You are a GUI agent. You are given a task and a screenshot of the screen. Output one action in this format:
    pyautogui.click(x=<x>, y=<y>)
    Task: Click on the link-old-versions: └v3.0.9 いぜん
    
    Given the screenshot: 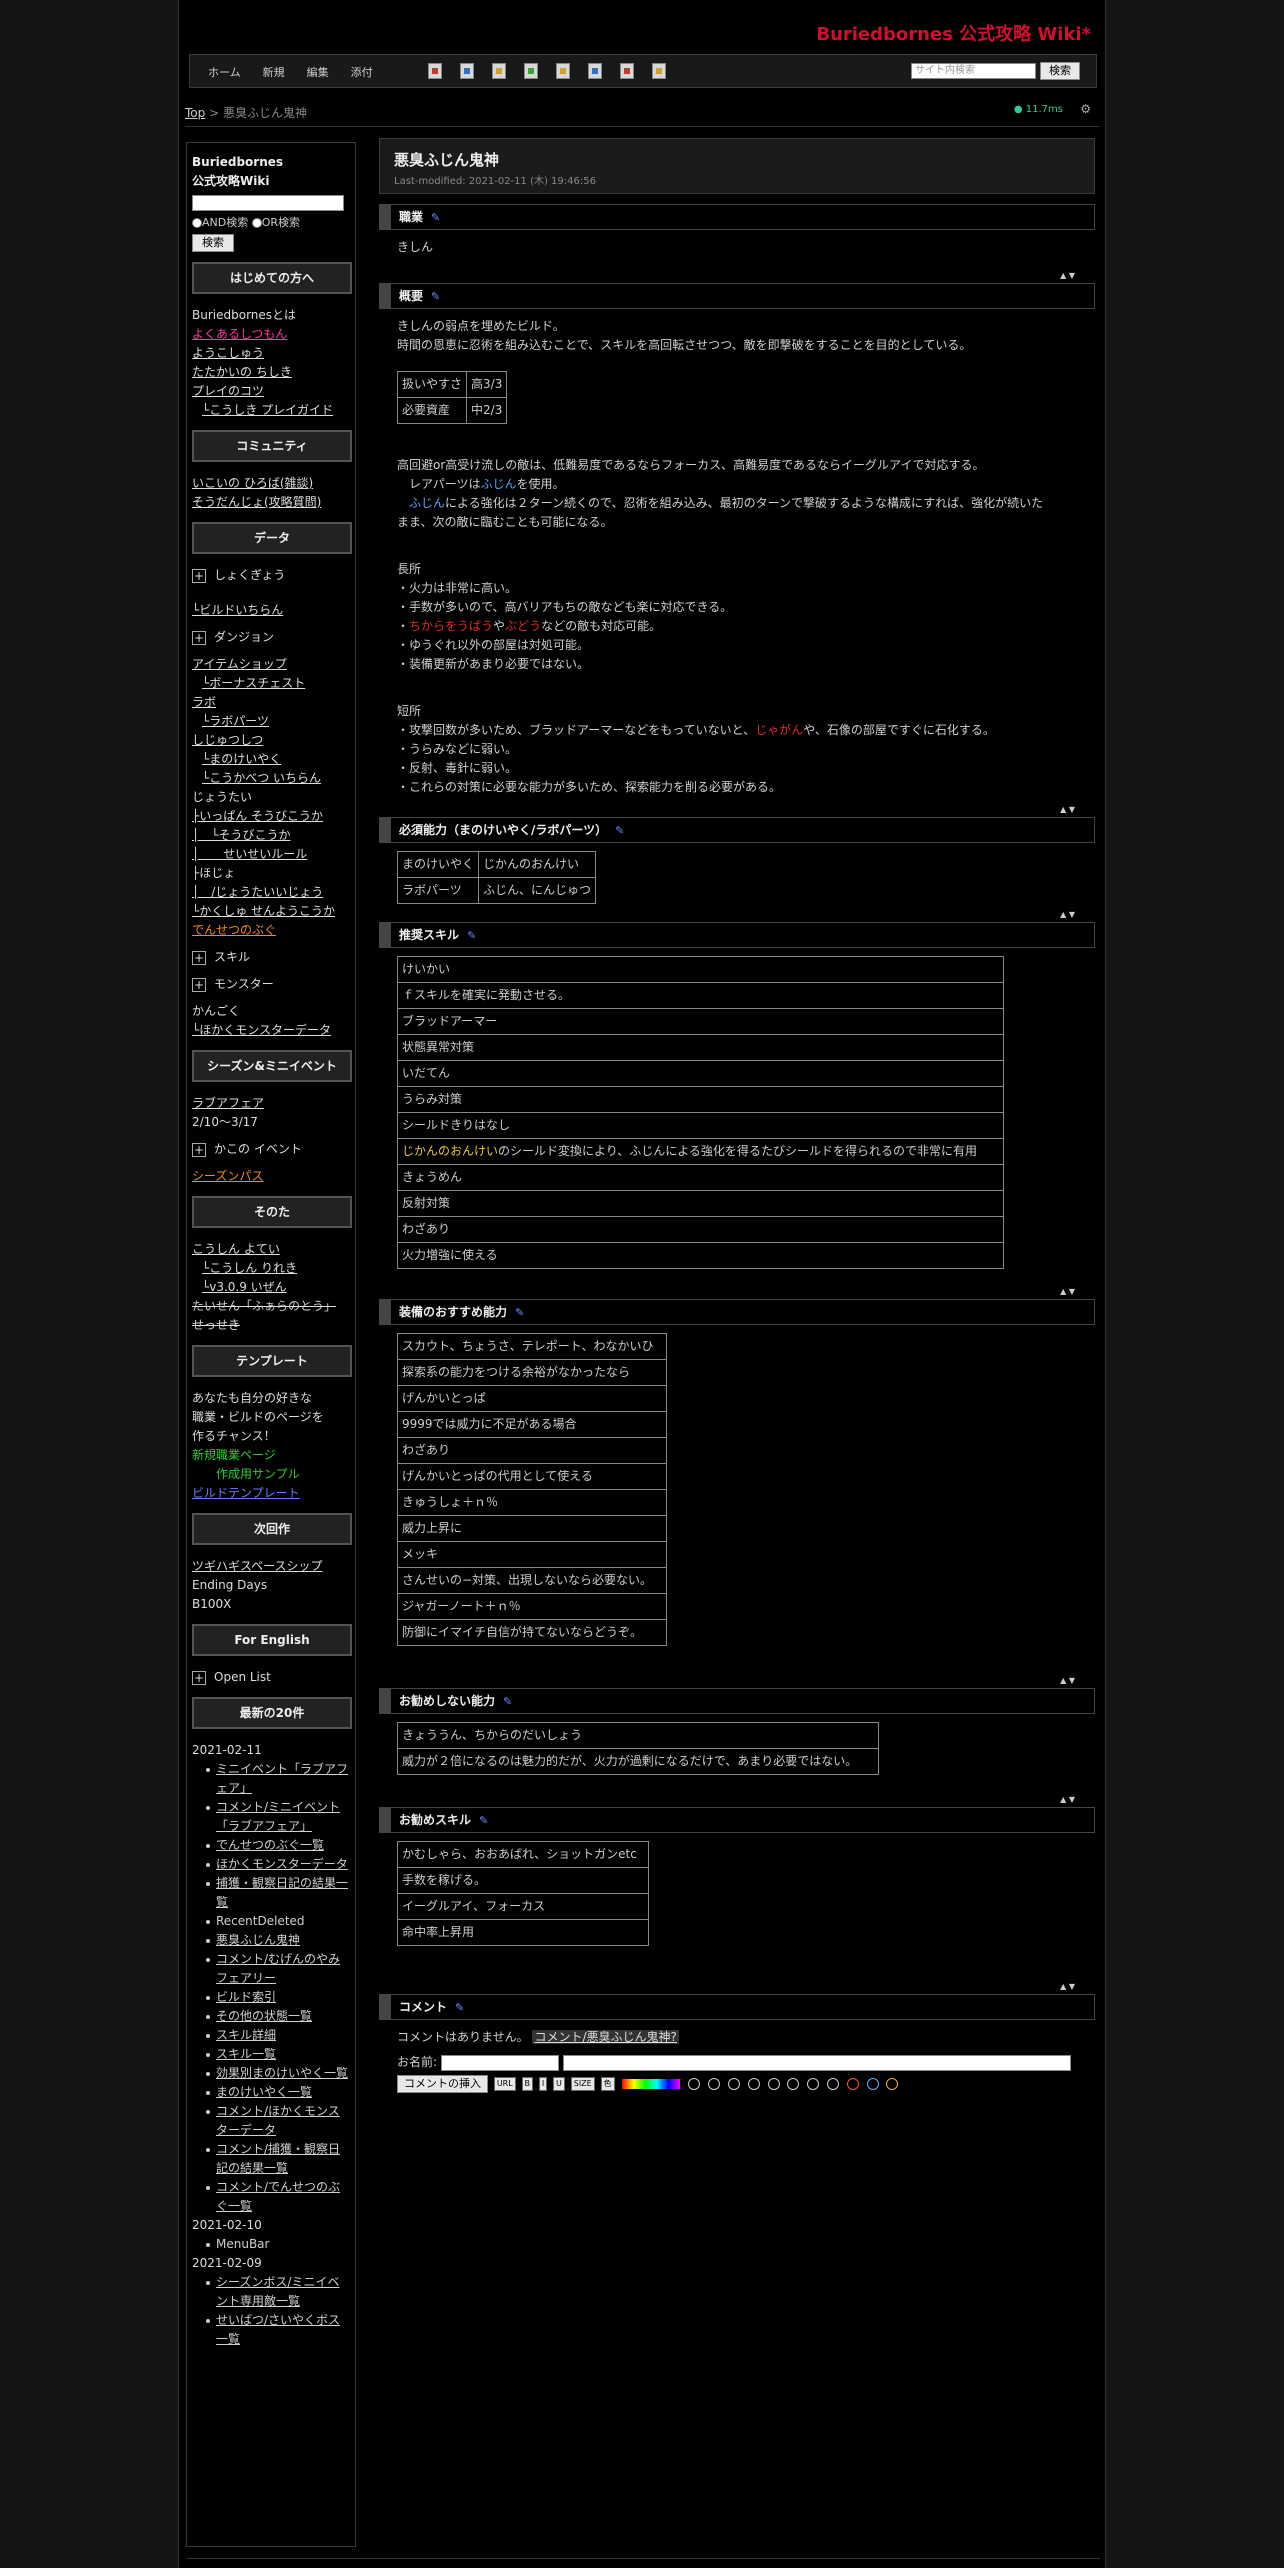 What is the action you would take?
    pyautogui.click(x=271, y=1287)
    